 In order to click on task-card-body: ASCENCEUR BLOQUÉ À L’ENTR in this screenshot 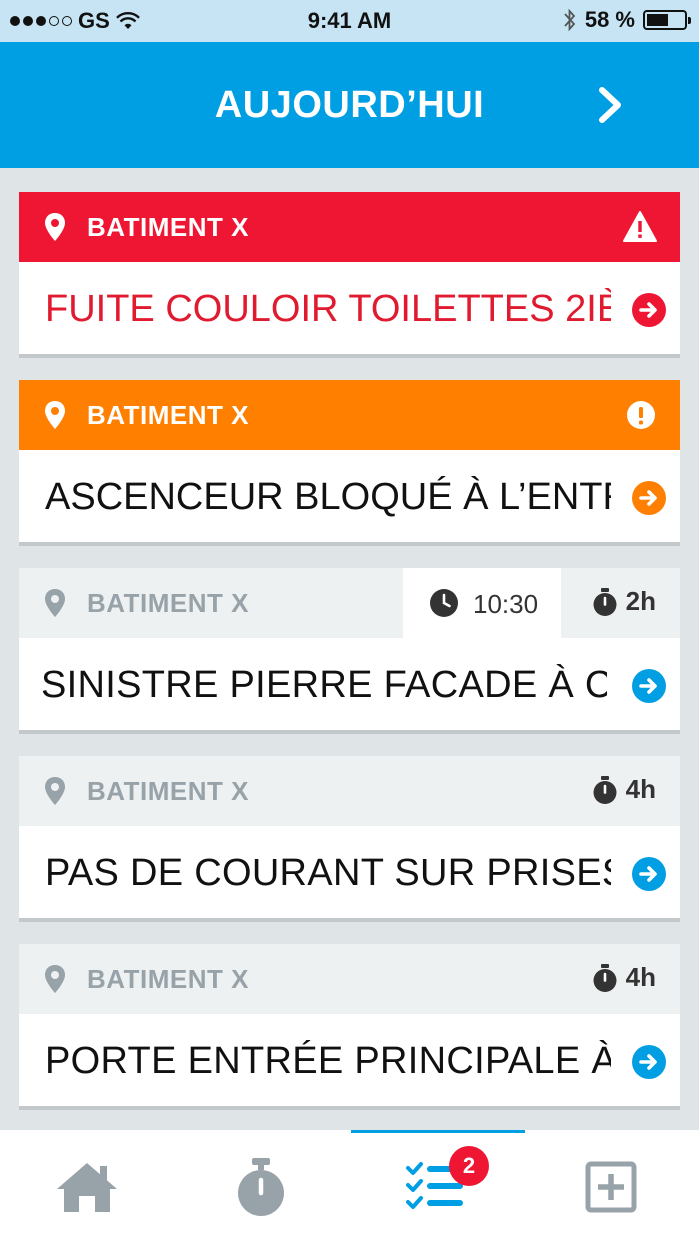, I will do `click(349, 496)`.